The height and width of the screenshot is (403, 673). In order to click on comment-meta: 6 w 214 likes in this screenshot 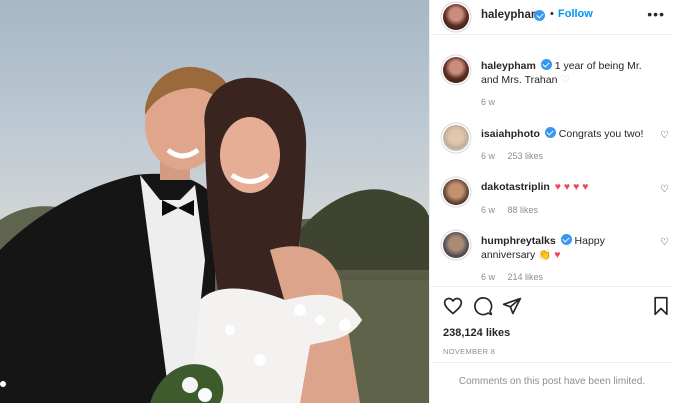, I will do `click(517, 277)`.